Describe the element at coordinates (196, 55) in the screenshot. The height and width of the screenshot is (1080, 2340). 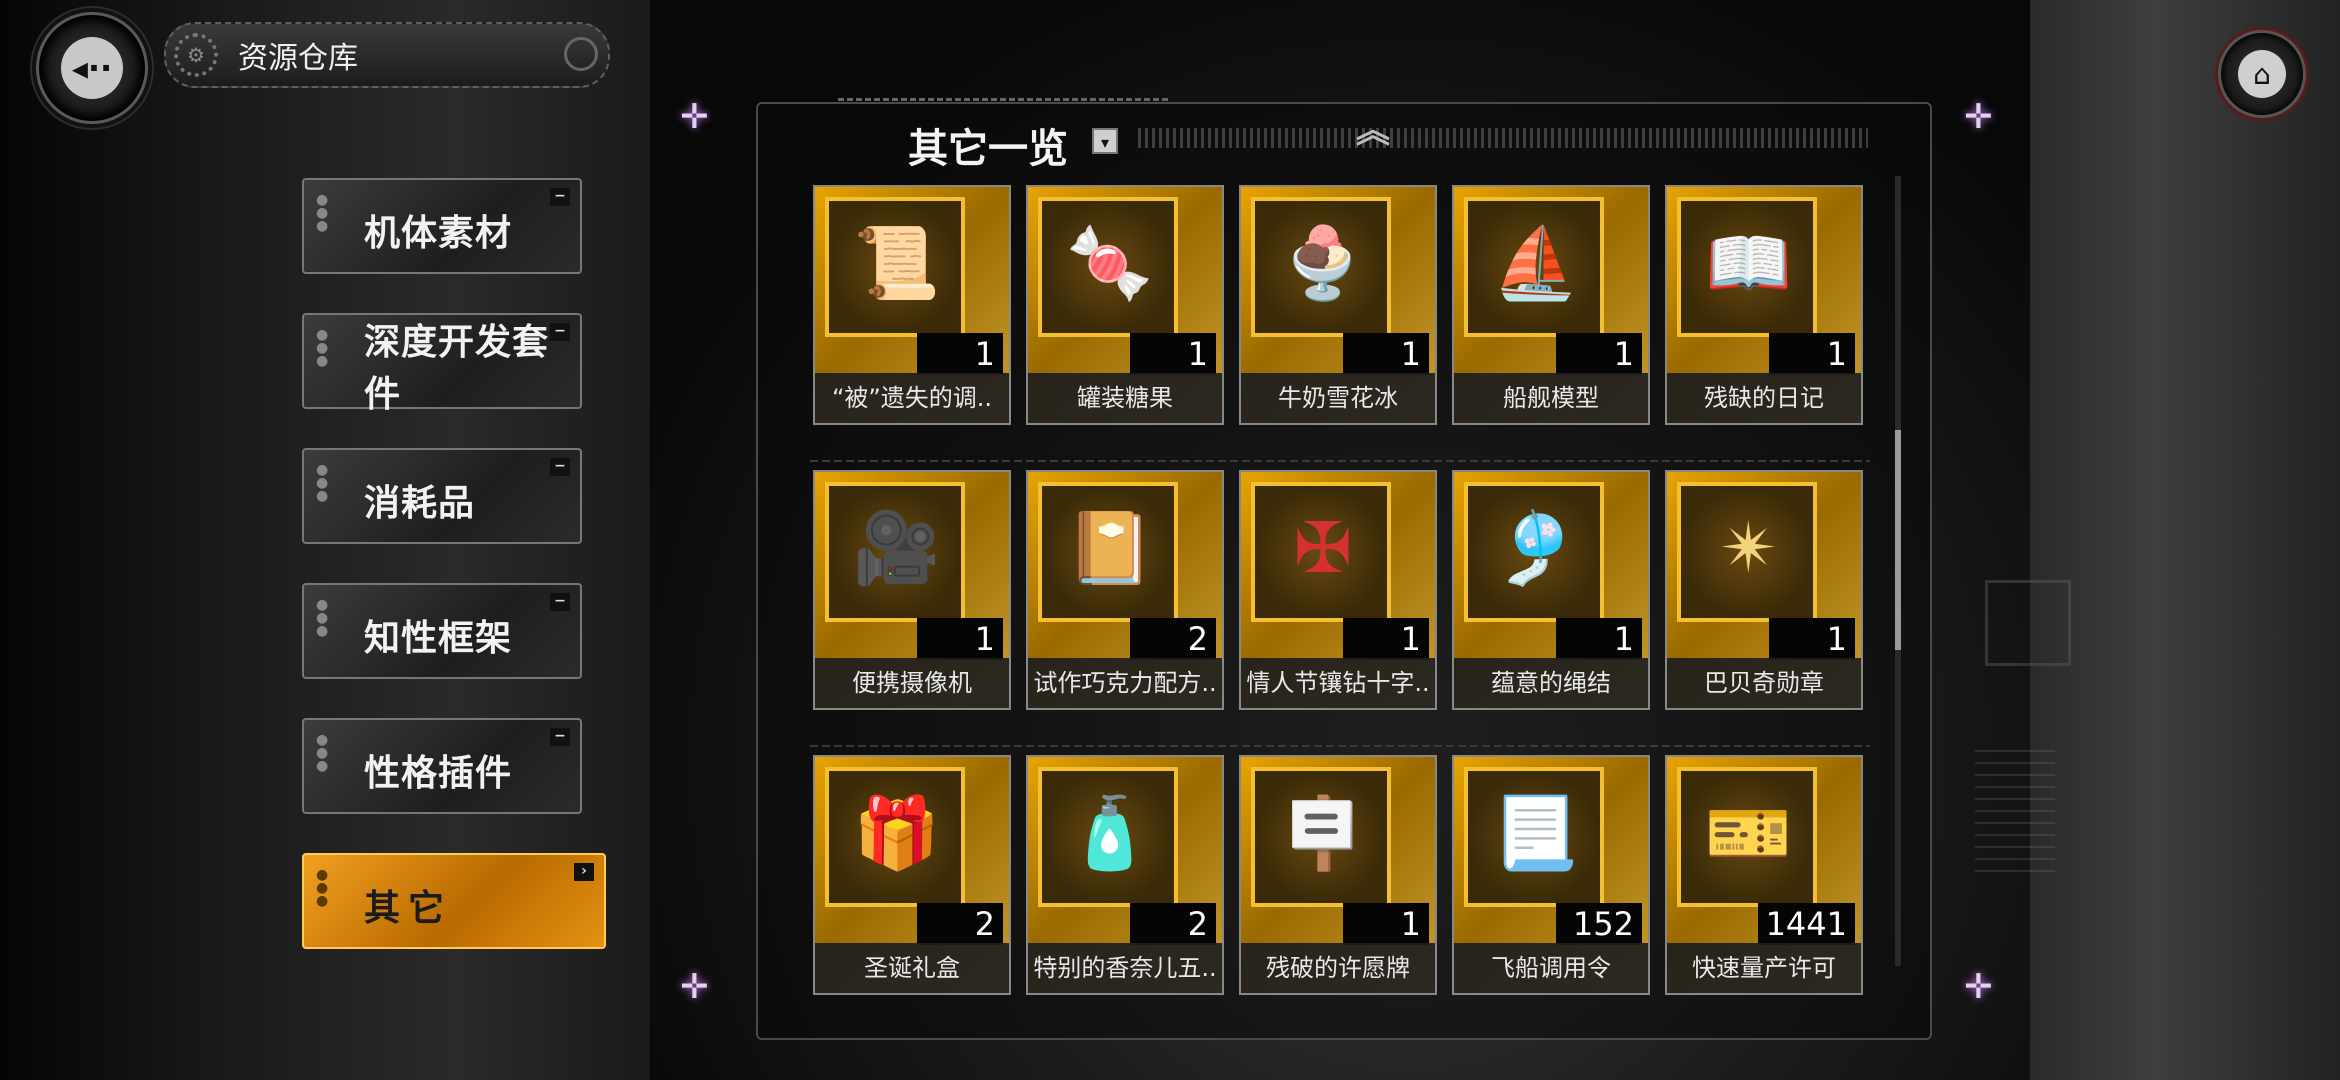
I see `gear-icon: ⚙` at that location.